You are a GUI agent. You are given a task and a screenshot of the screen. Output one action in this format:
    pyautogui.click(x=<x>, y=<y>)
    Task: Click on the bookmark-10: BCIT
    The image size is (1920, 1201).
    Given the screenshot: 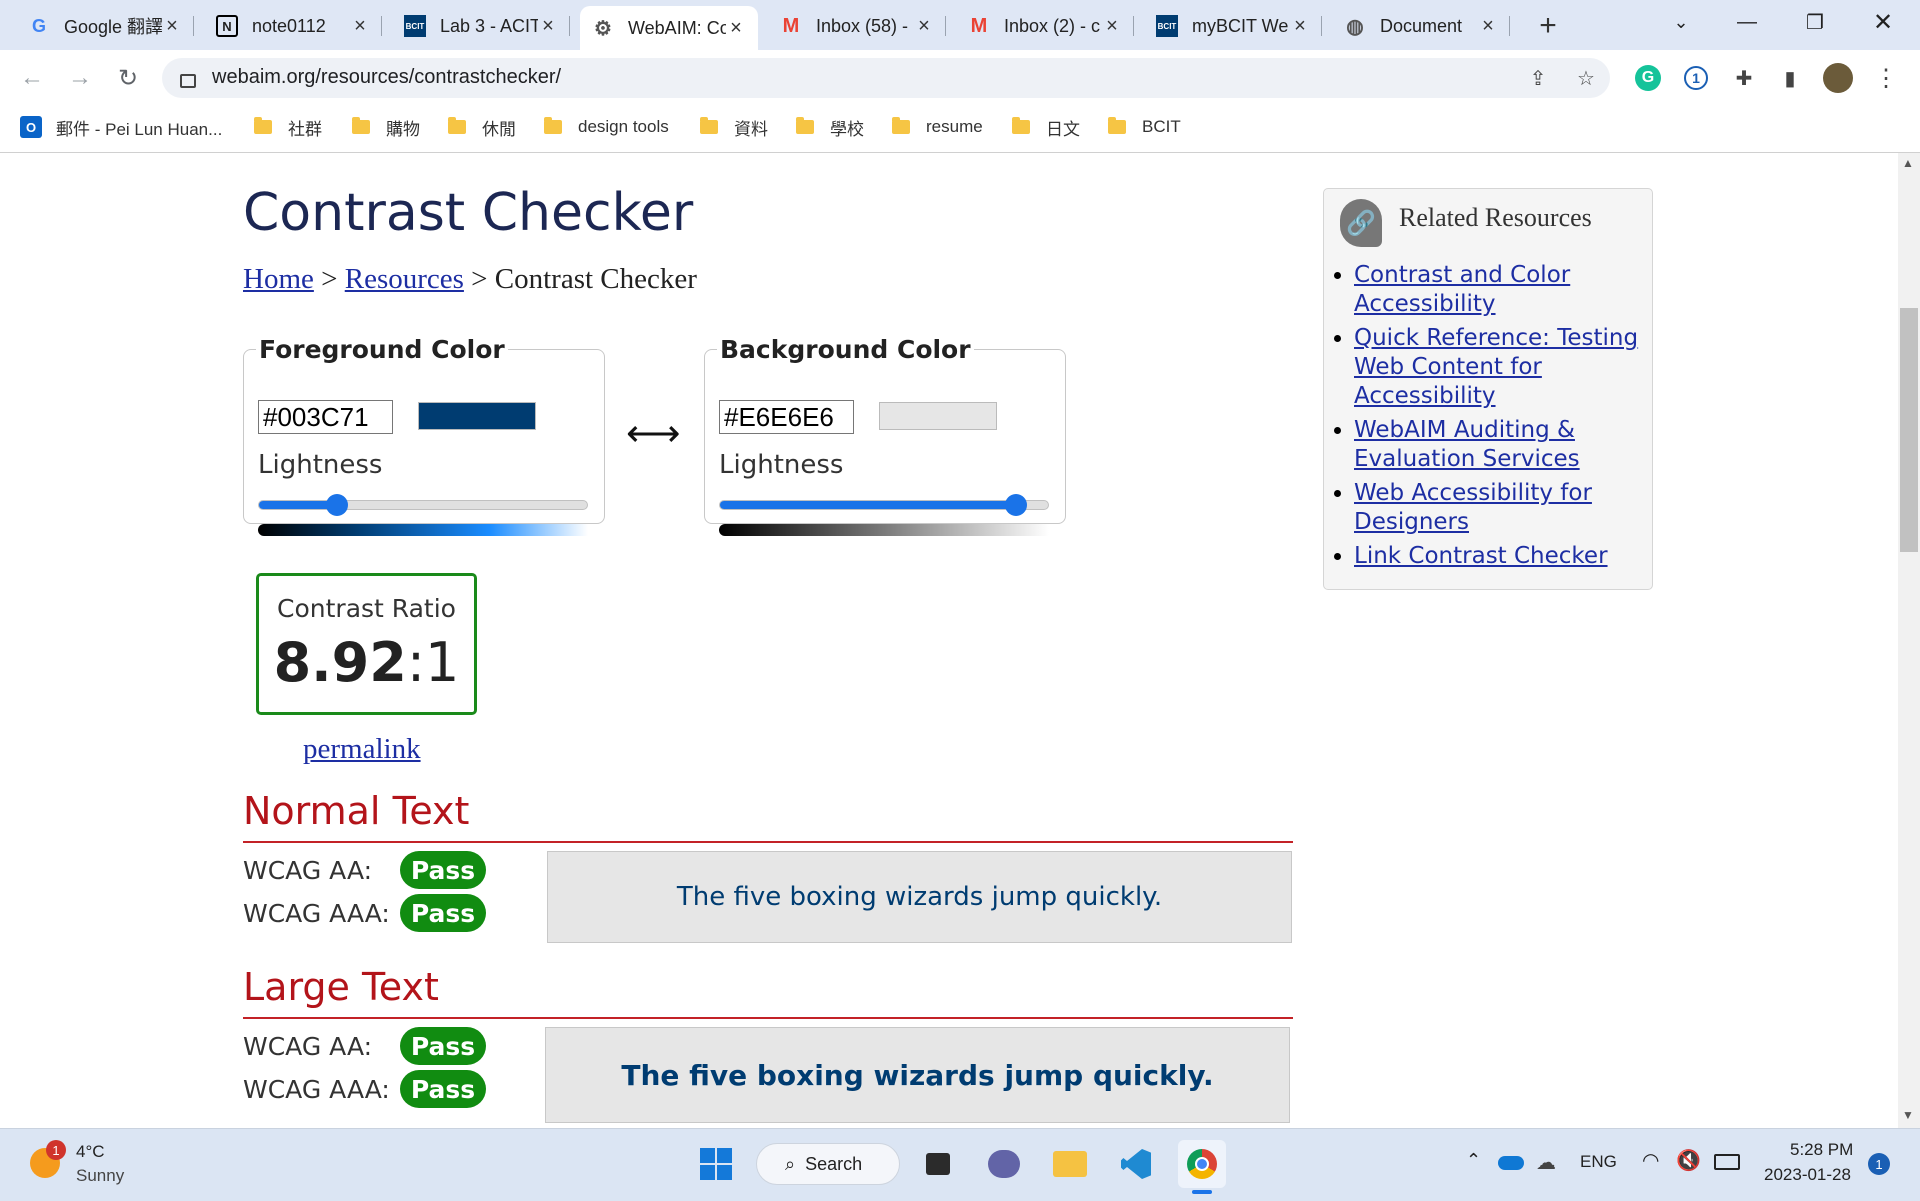 What is the action you would take?
    pyautogui.click(x=1144, y=127)
    